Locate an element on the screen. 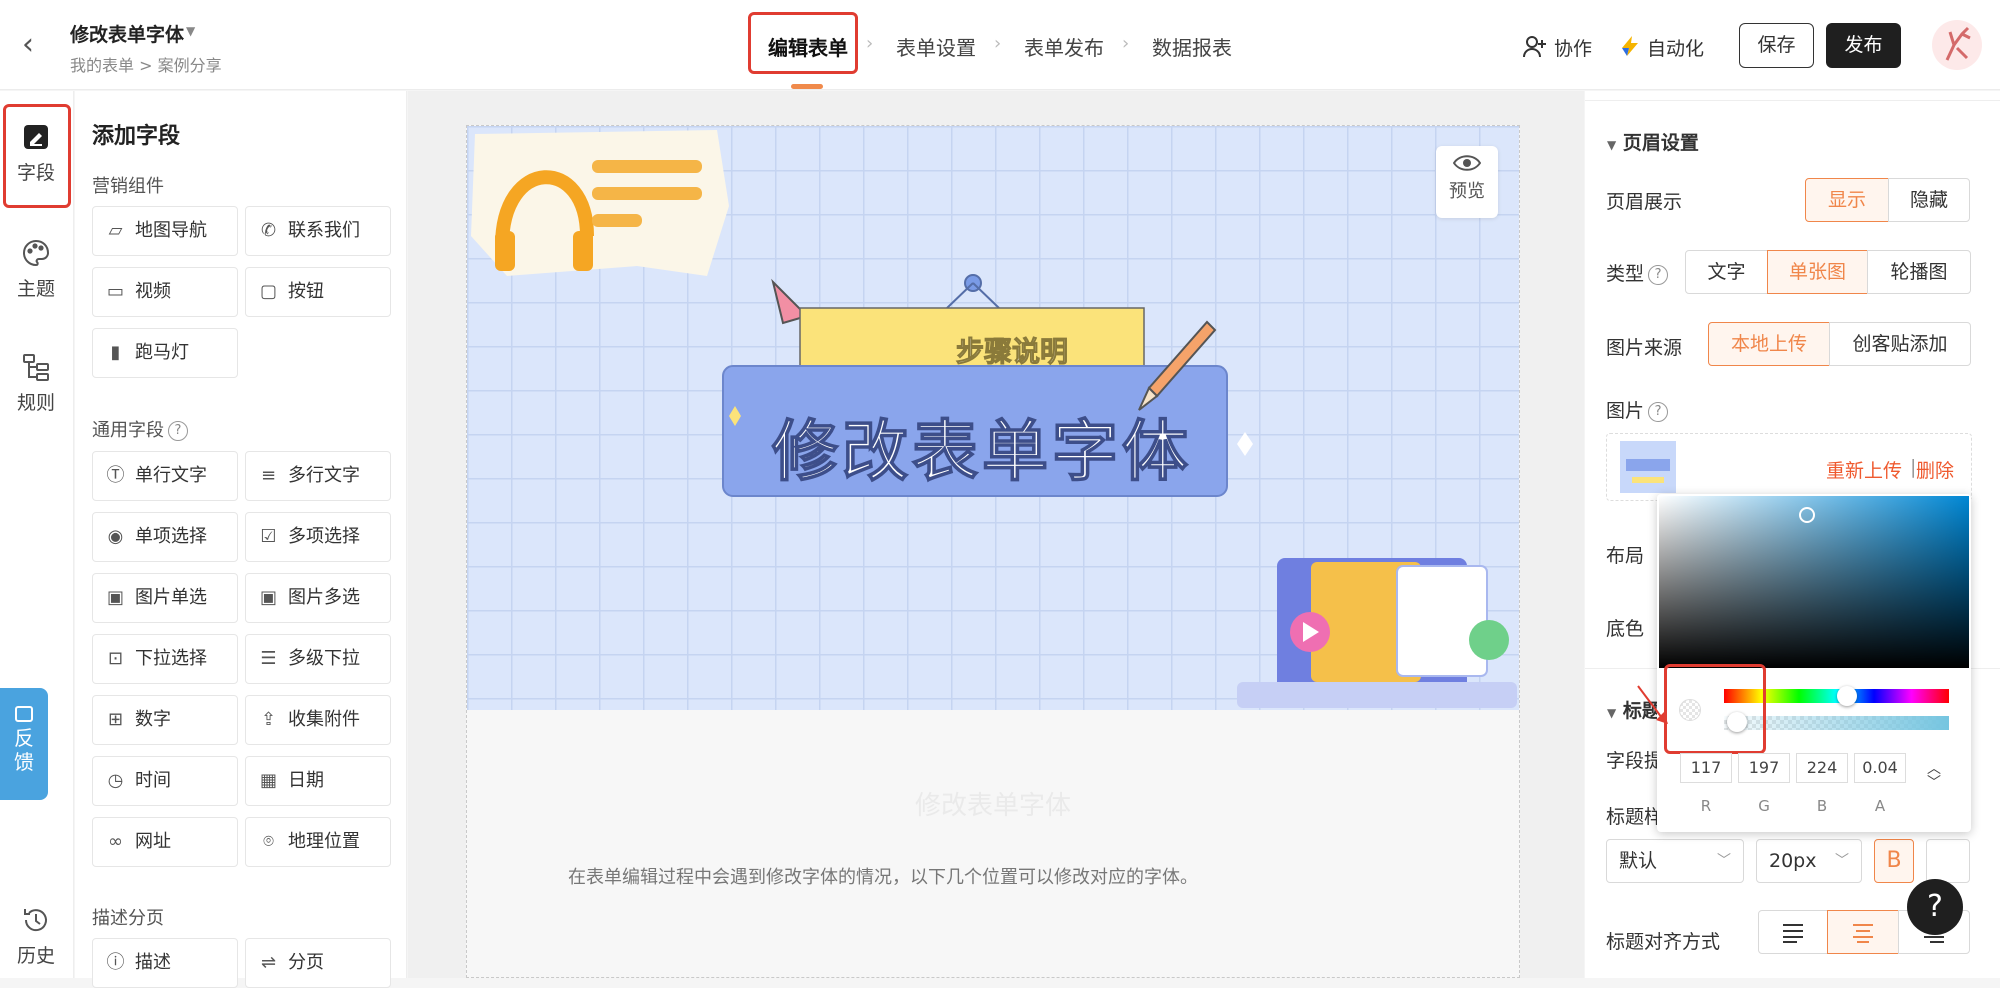 This screenshot has width=2000, height=988. field-attachment: ⇪ 收集附件 is located at coordinates (318, 720).